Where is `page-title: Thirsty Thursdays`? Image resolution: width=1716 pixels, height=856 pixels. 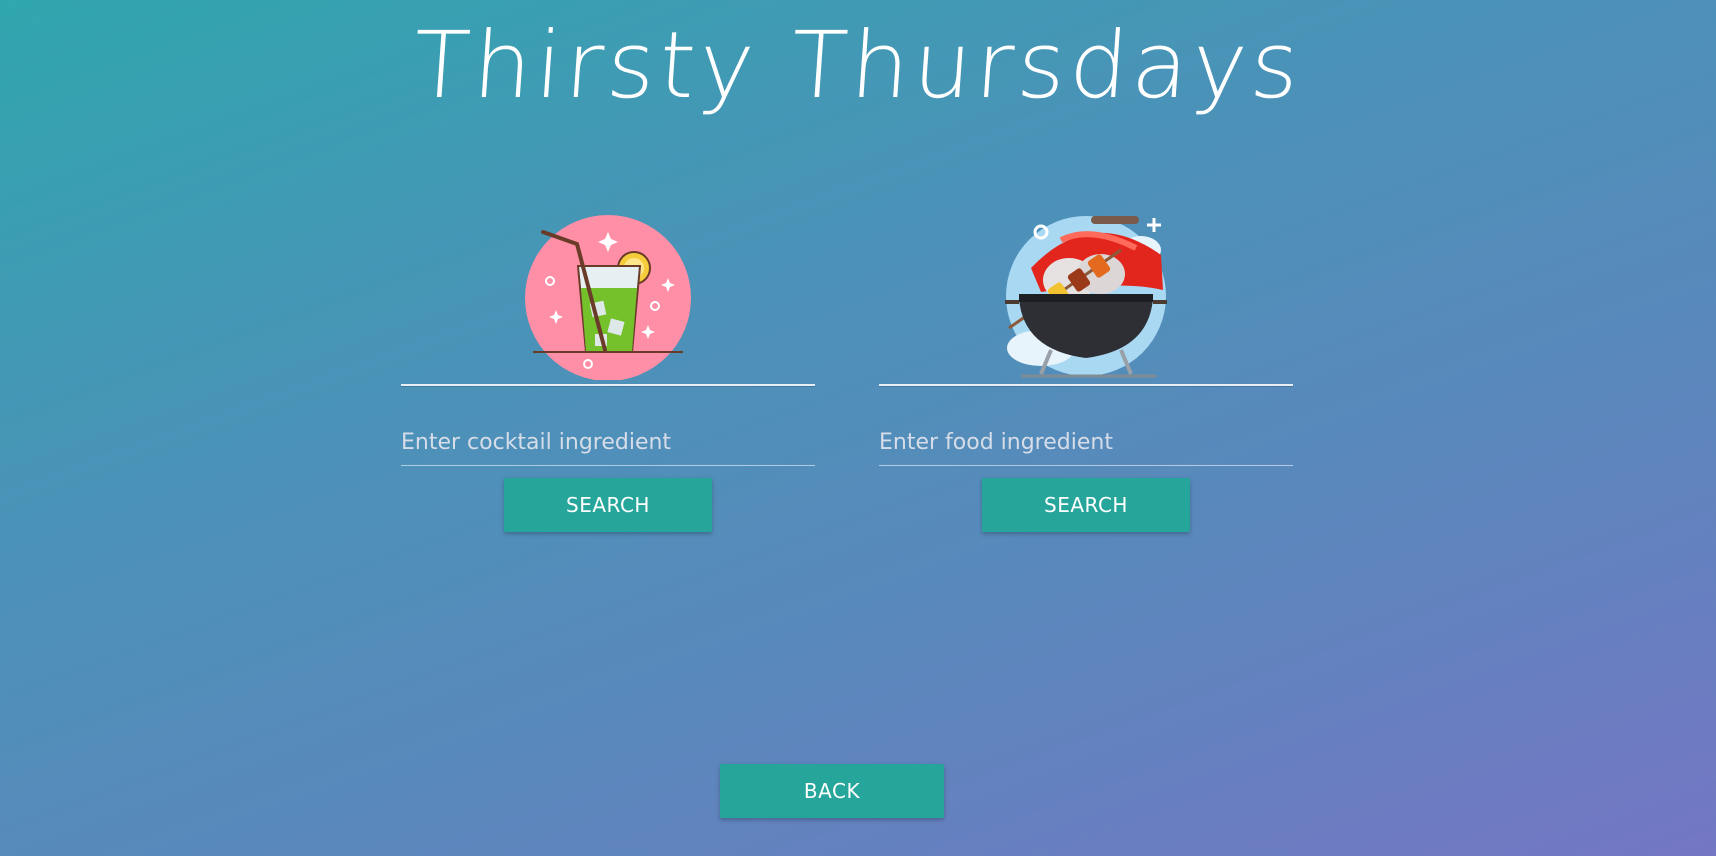
page-title: Thirsty Thursdays is located at coordinates (858, 65).